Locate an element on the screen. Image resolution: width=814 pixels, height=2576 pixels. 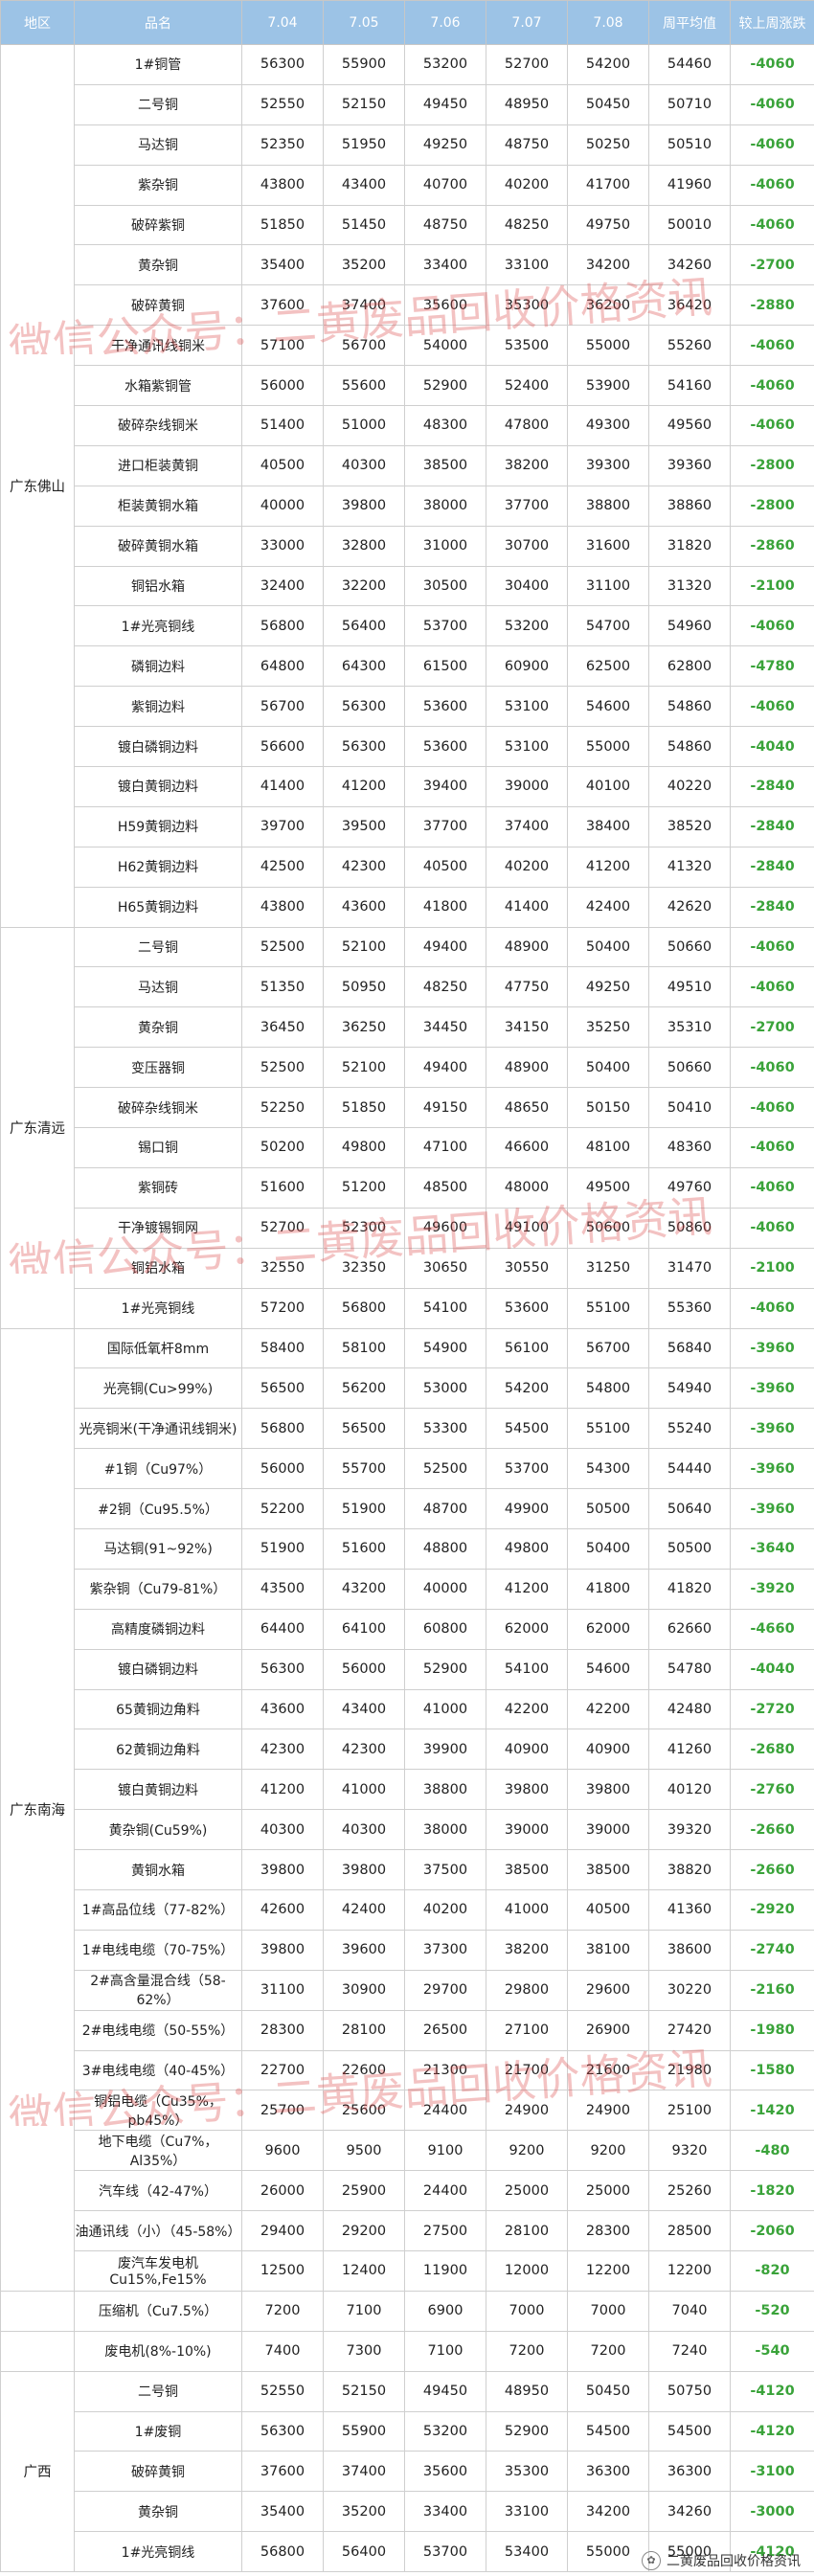
price-cell: 48300 is located at coordinates (445, 425).